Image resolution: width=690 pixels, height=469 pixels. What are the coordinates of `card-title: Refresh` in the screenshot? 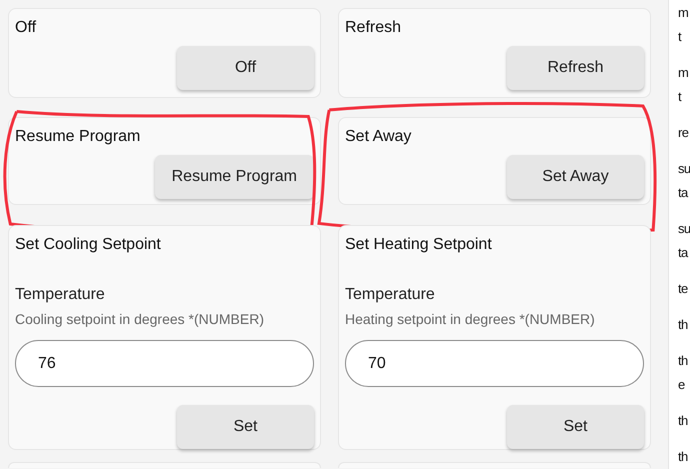 It's located at (373, 28).